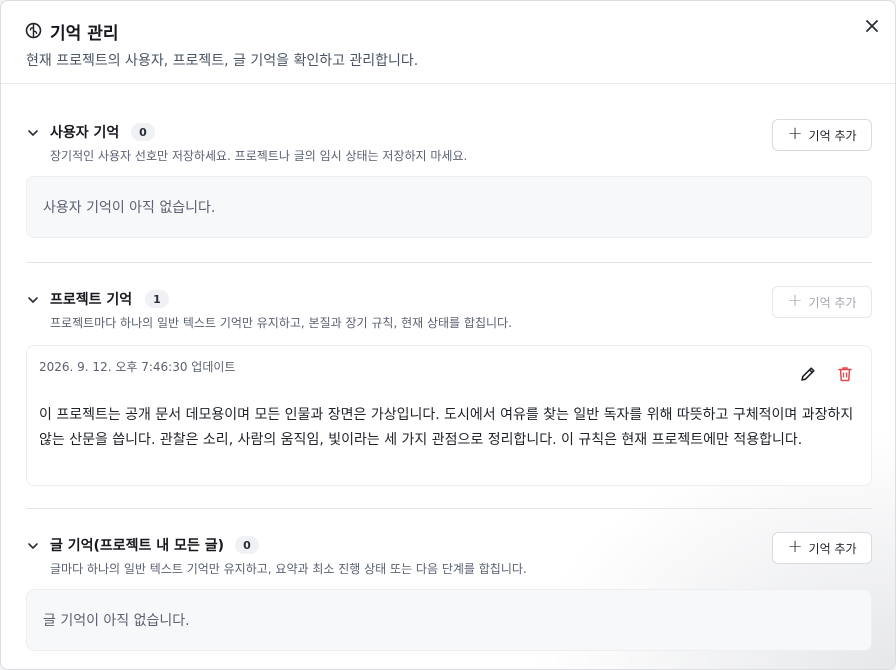  I want to click on empty-state: 글 기억이 아직 없습니다., so click(449, 620).